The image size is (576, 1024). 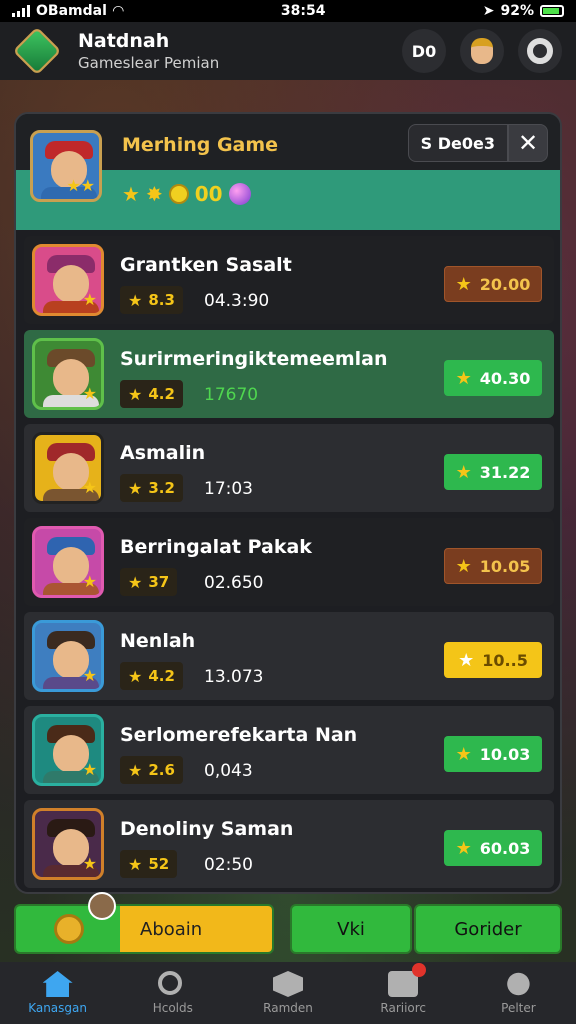 I want to click on game-name: Serlomerefekarta Nan, so click(x=239, y=735).